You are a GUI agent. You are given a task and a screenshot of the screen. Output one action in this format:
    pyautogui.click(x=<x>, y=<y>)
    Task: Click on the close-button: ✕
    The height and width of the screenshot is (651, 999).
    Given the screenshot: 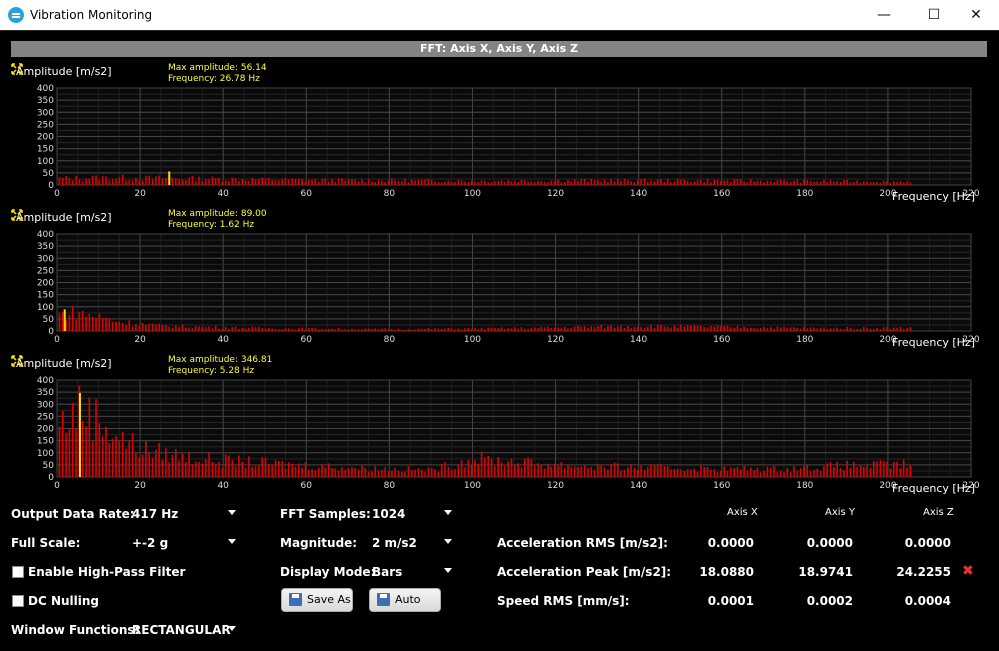 What is the action you would take?
    pyautogui.click(x=976, y=15)
    